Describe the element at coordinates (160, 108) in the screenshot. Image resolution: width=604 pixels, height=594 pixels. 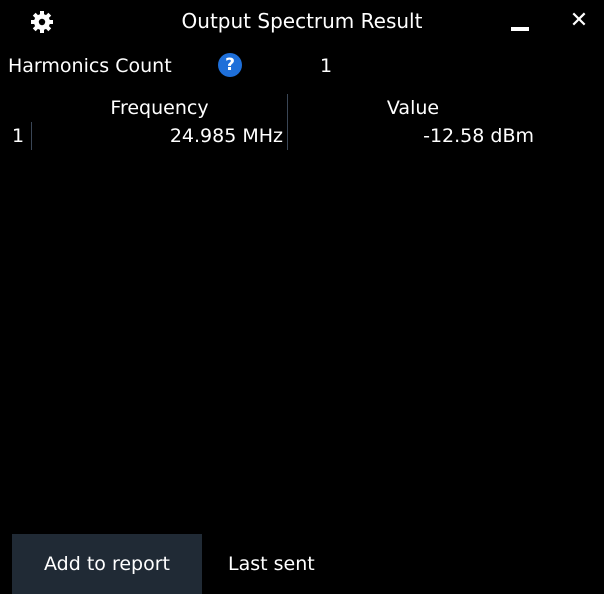
I see `header-frequency: Frequency` at that location.